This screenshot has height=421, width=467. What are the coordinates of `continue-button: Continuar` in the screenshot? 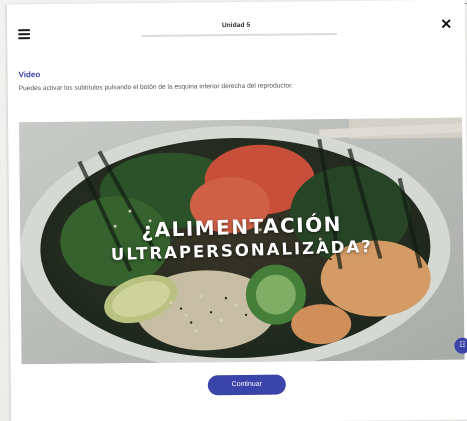 It's located at (246, 385).